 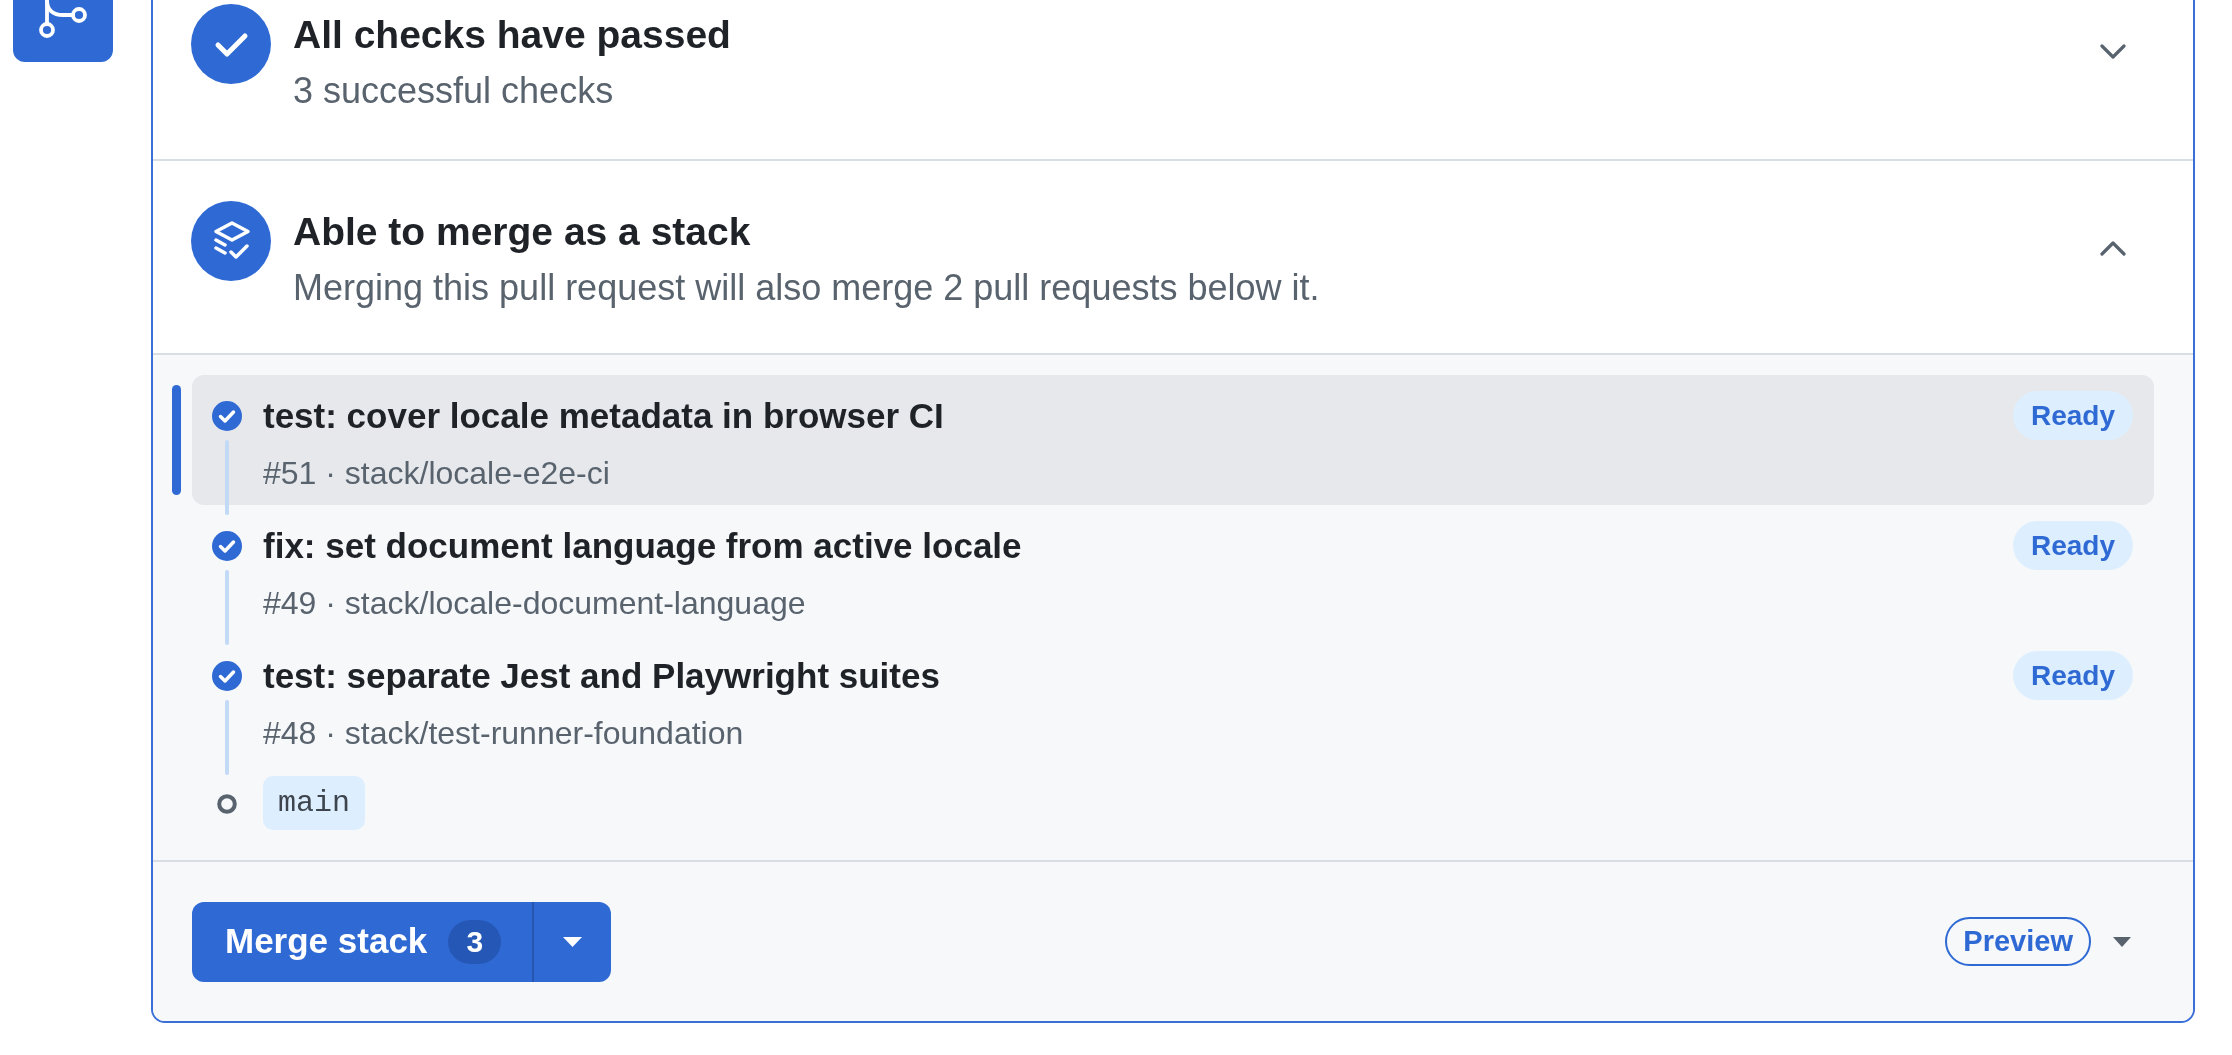 I want to click on merge-options-button, so click(x=572, y=941).